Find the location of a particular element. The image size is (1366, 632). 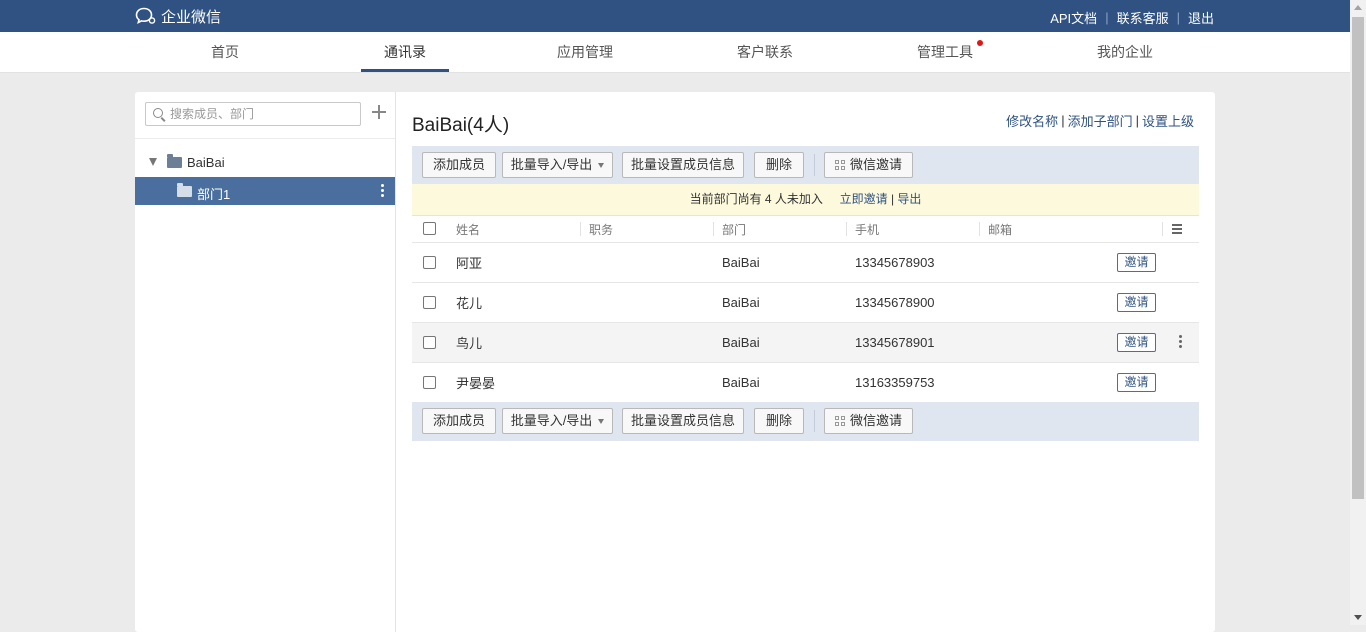

member-name: 鸟儿 is located at coordinates (469, 342).